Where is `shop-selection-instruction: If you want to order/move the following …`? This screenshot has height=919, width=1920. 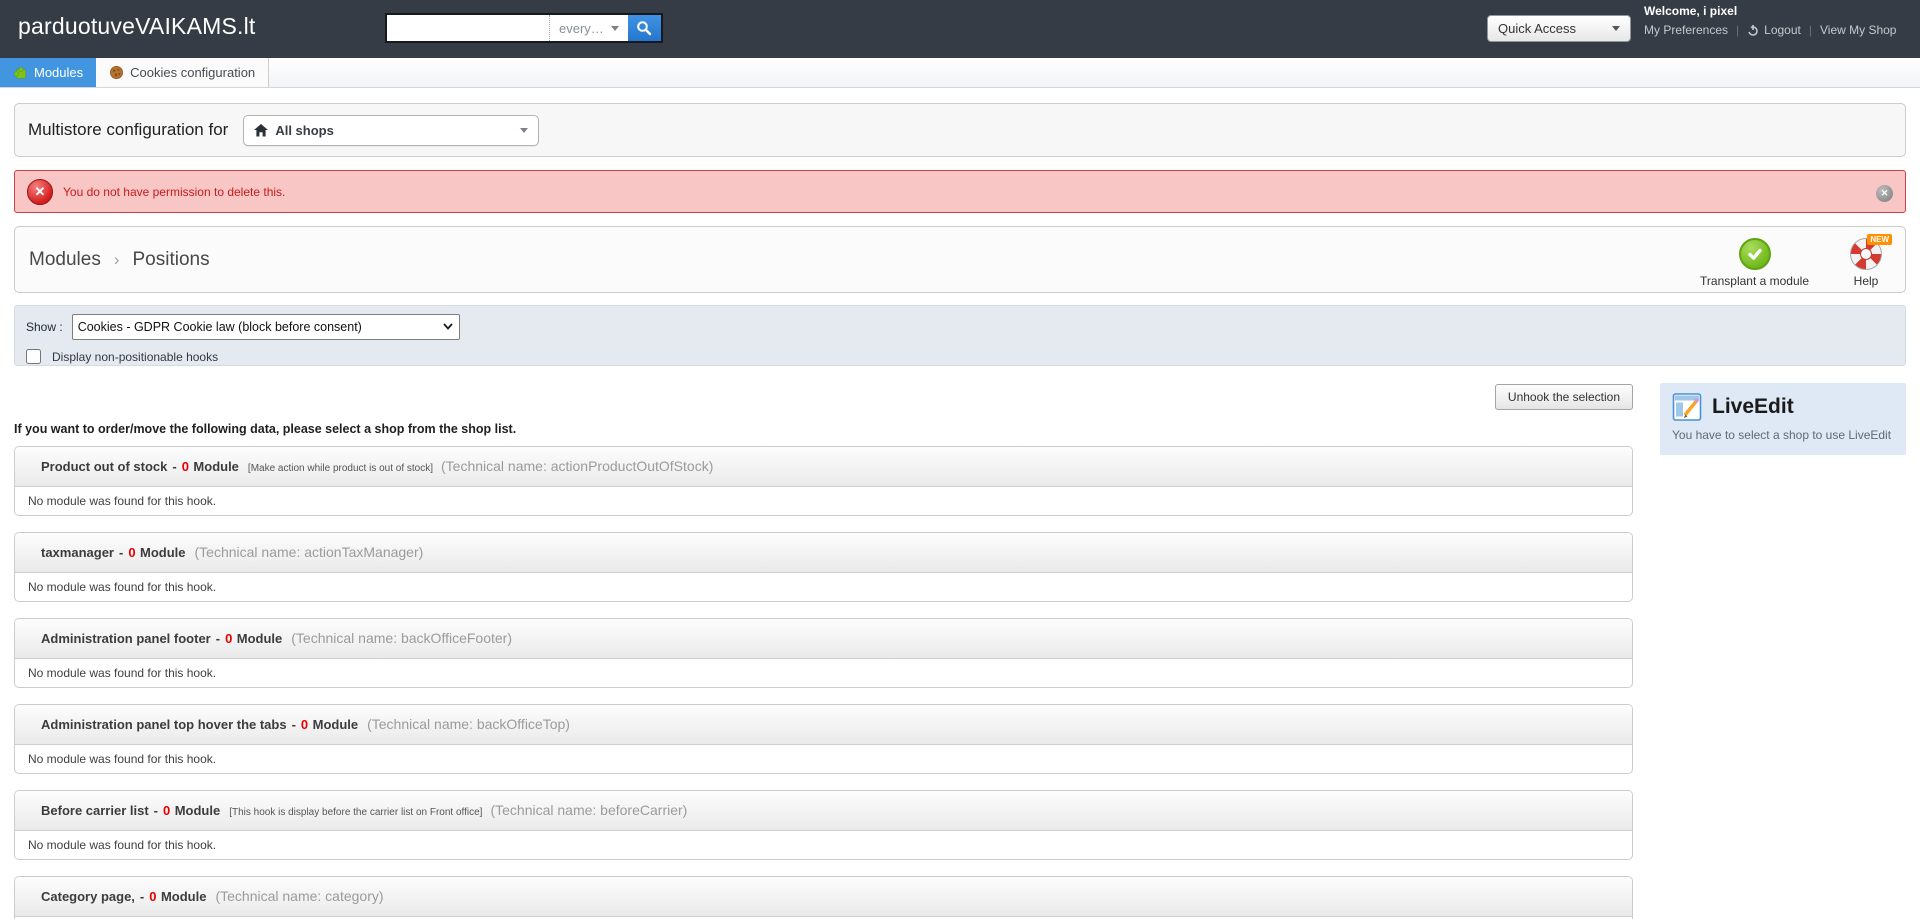
shop-selection-instruction: If you want to order/move the following … is located at coordinates (265, 429).